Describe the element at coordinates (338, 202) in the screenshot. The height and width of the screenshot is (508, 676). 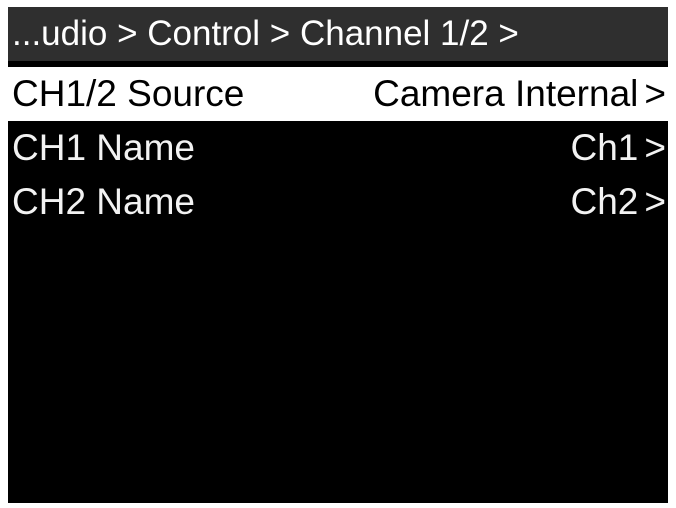
I see `menu-item-ch2-name: CH2 Name Ch2 >` at that location.